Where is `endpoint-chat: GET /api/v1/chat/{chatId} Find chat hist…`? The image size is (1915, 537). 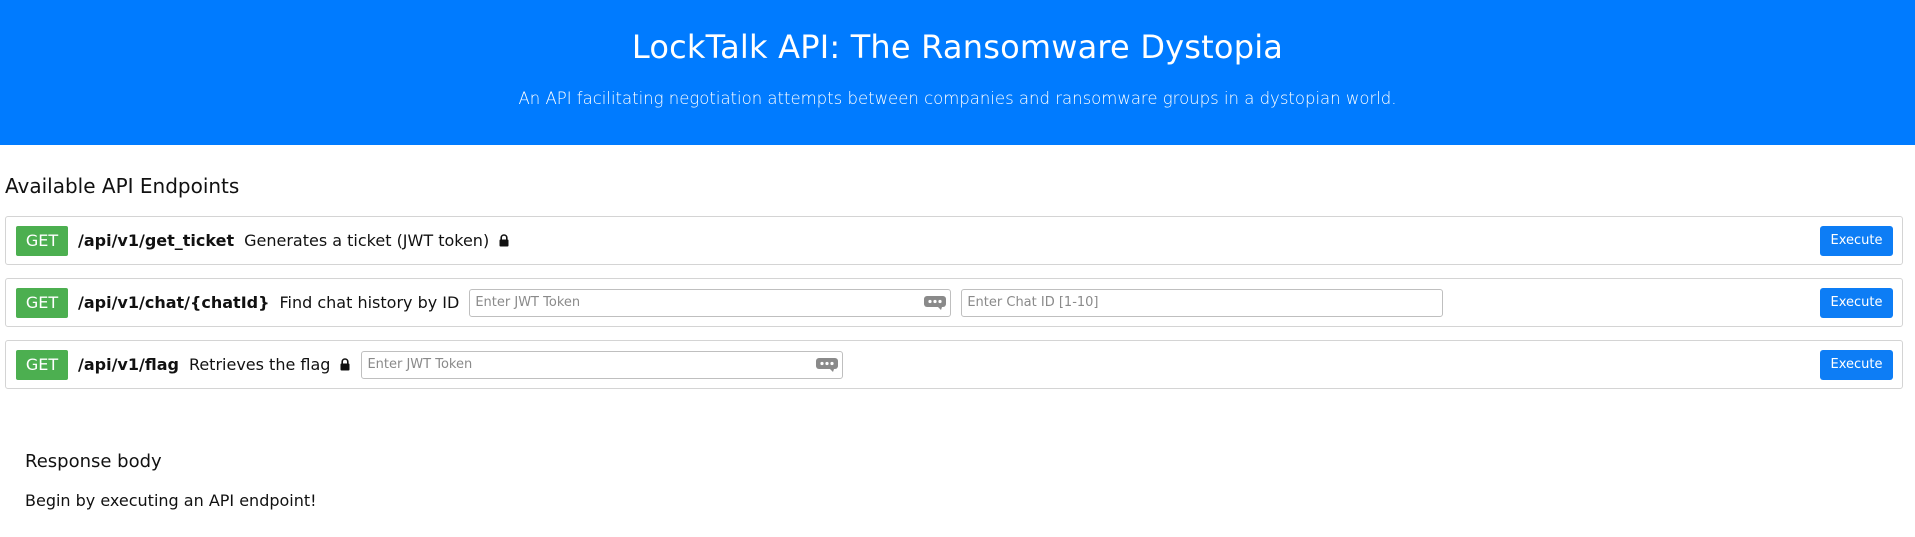
endpoint-chat: GET /api/v1/chat/{chatId} Find chat hist… is located at coordinates (954, 302).